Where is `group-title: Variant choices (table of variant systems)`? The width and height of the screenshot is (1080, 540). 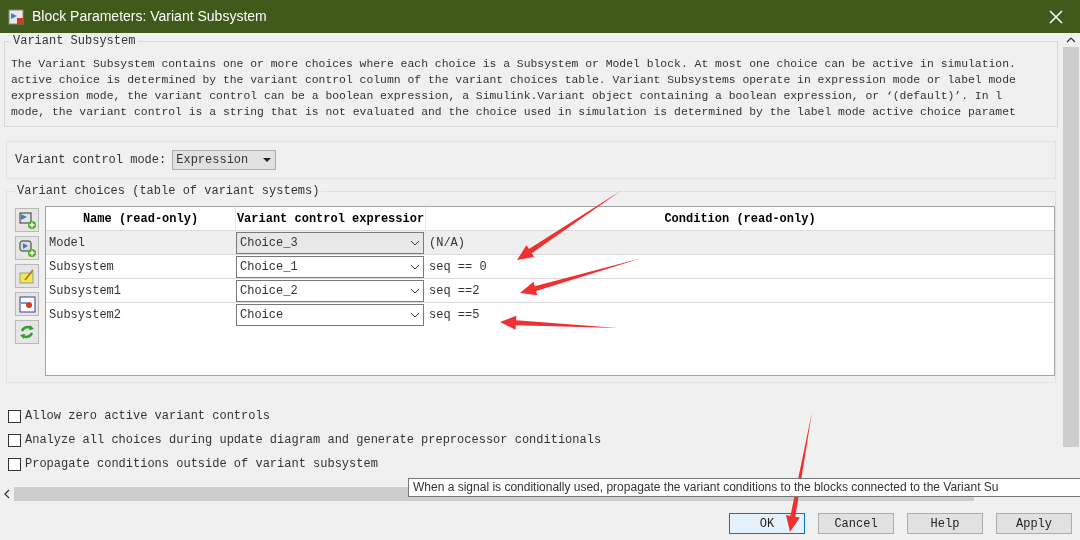 group-title: Variant choices (table of variant systems) is located at coordinates (168, 191).